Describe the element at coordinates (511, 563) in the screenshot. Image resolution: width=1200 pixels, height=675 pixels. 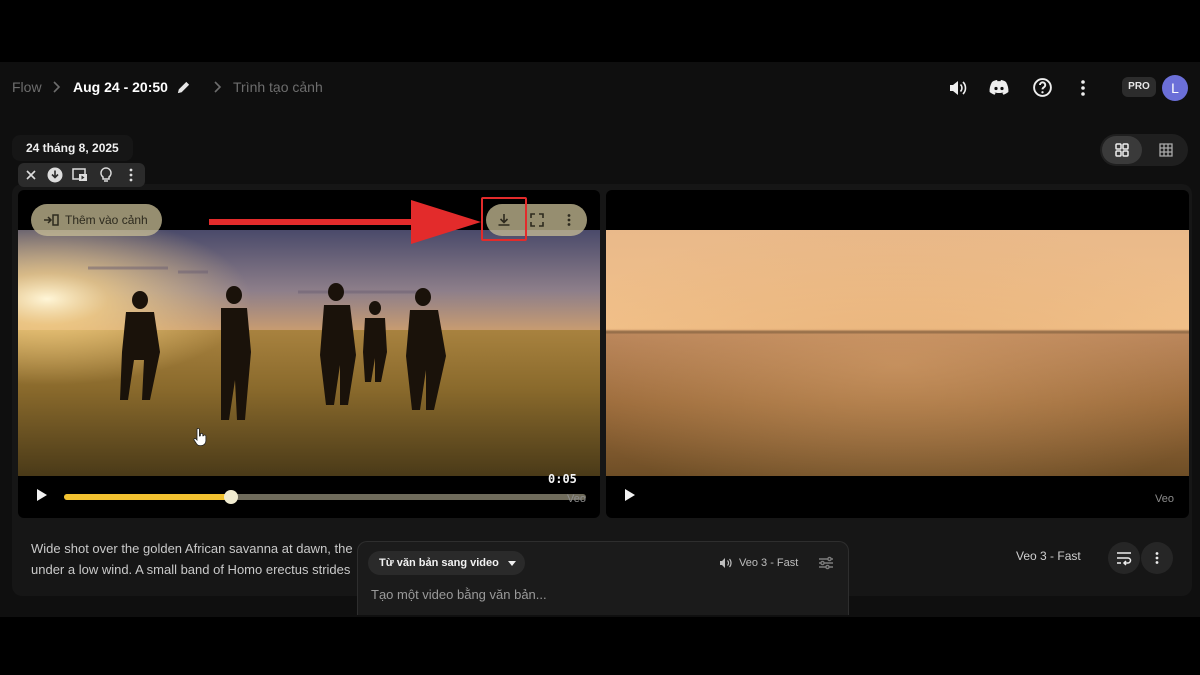
I see `caret-down-icon` at that location.